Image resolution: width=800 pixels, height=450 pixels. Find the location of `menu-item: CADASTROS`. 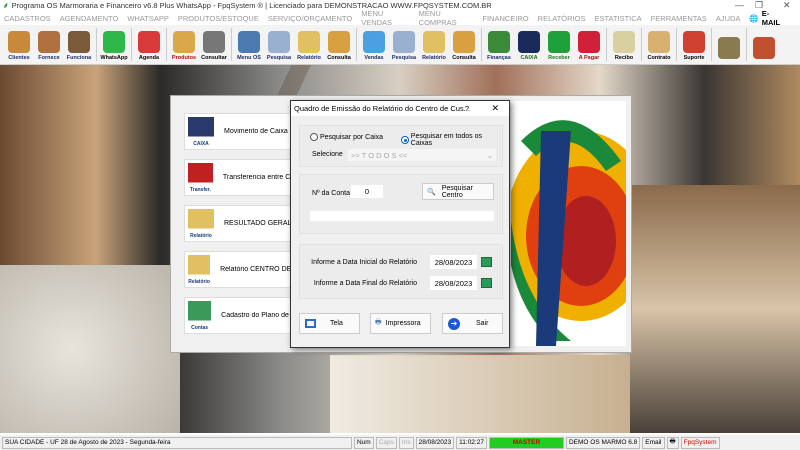

menu-item: CADASTROS is located at coordinates (27, 18).